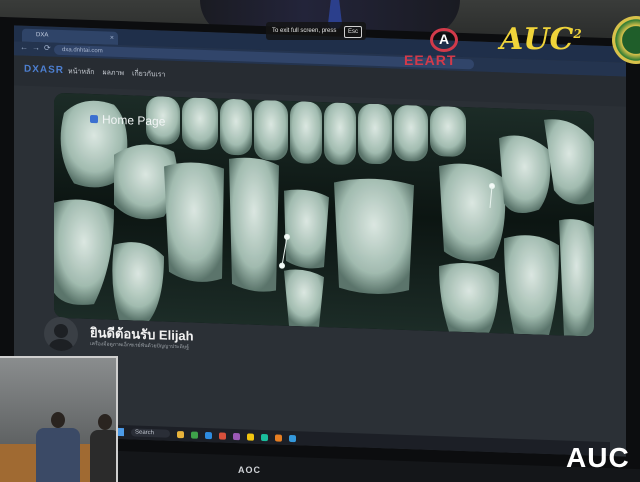 The width and height of the screenshot is (640, 482). Describe the element at coordinates (134, 120) in the screenshot. I see `home-page-title: Home Page` at that location.